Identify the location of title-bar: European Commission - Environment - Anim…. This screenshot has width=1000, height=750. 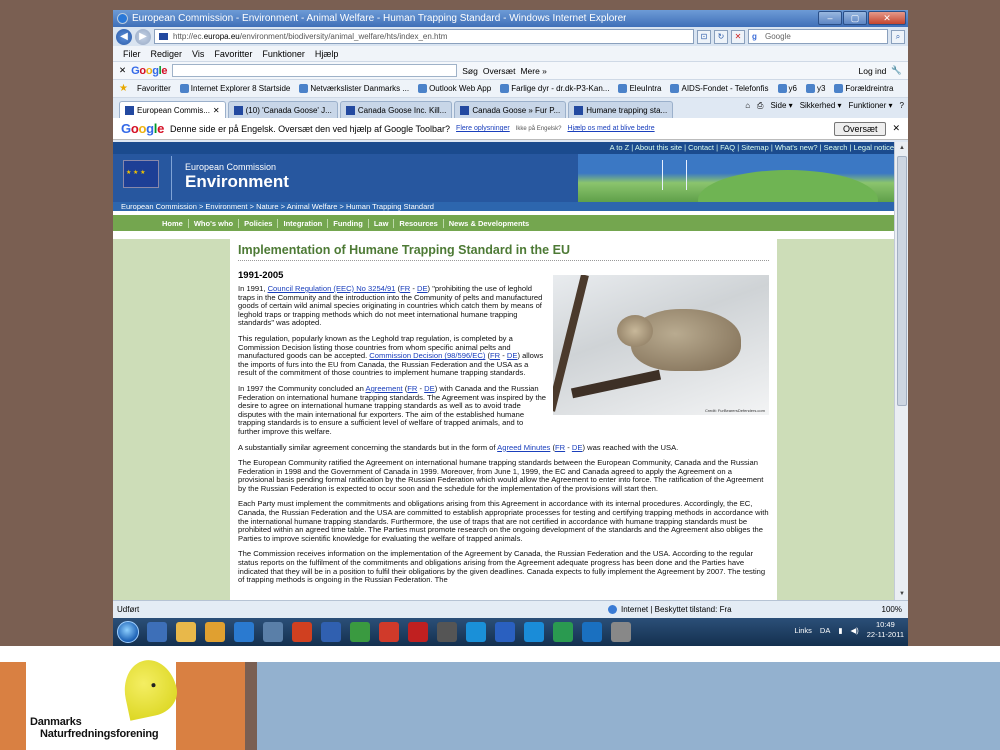
(510, 18).